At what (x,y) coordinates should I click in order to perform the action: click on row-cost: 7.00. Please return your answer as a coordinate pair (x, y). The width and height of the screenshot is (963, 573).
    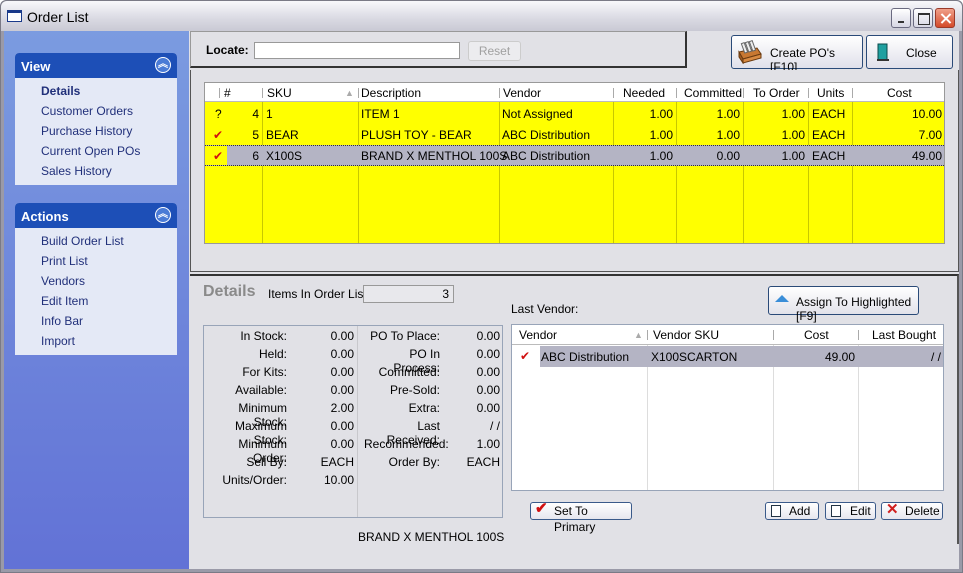
    Looking at the image, I should click on (930, 135).